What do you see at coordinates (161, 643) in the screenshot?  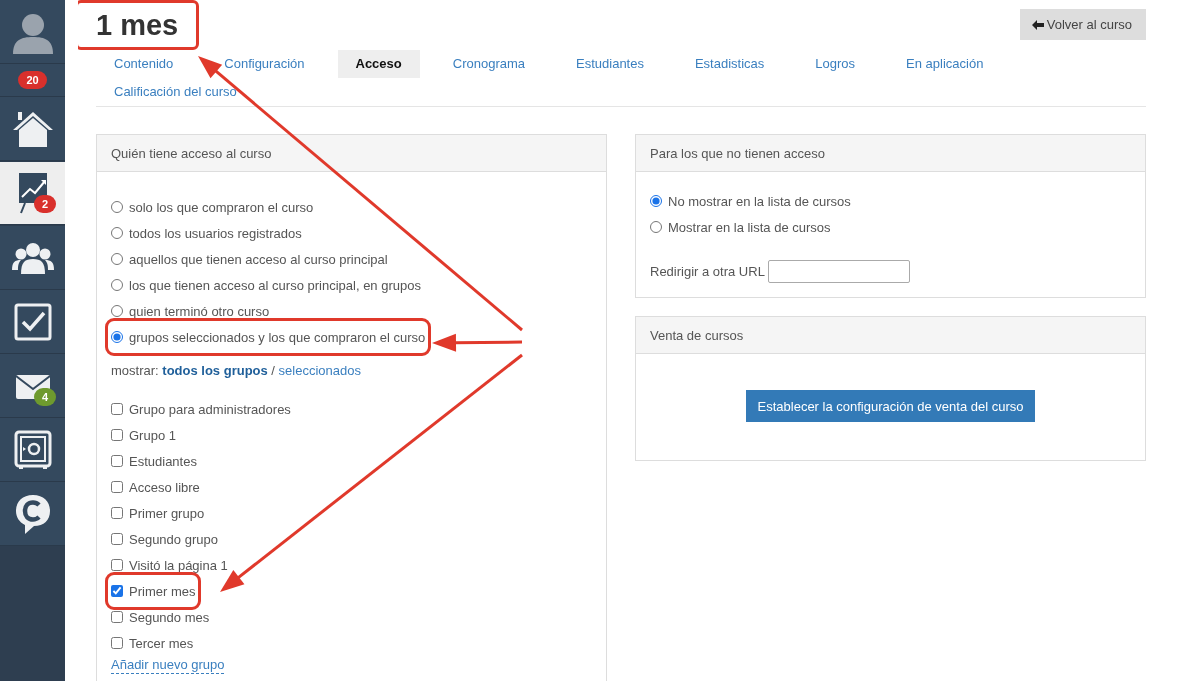 I see `group-label: Tercer mes` at bounding box center [161, 643].